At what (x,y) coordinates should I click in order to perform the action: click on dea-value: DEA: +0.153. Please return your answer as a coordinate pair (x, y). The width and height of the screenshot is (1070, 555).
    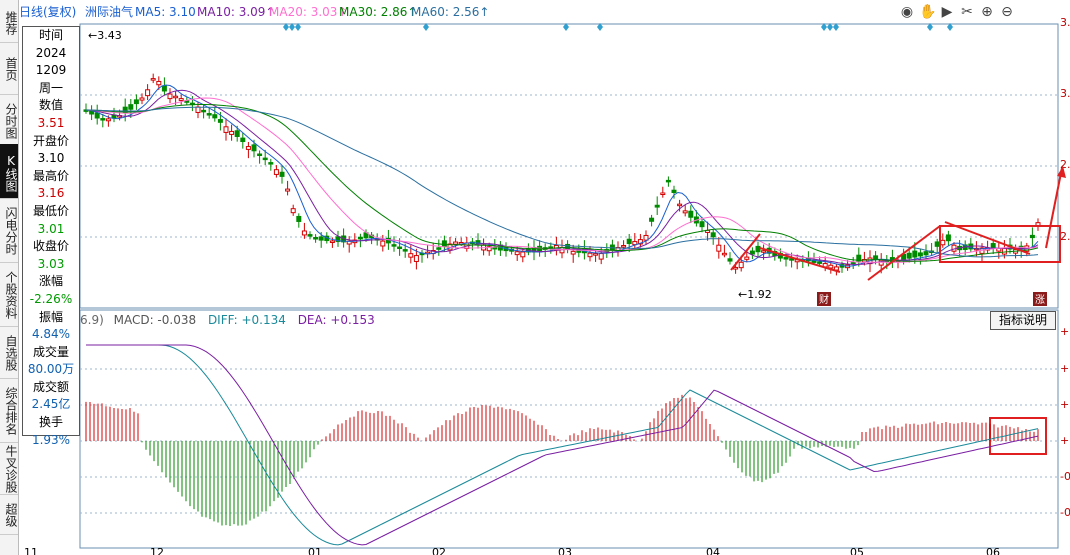
    Looking at the image, I should click on (336, 320).